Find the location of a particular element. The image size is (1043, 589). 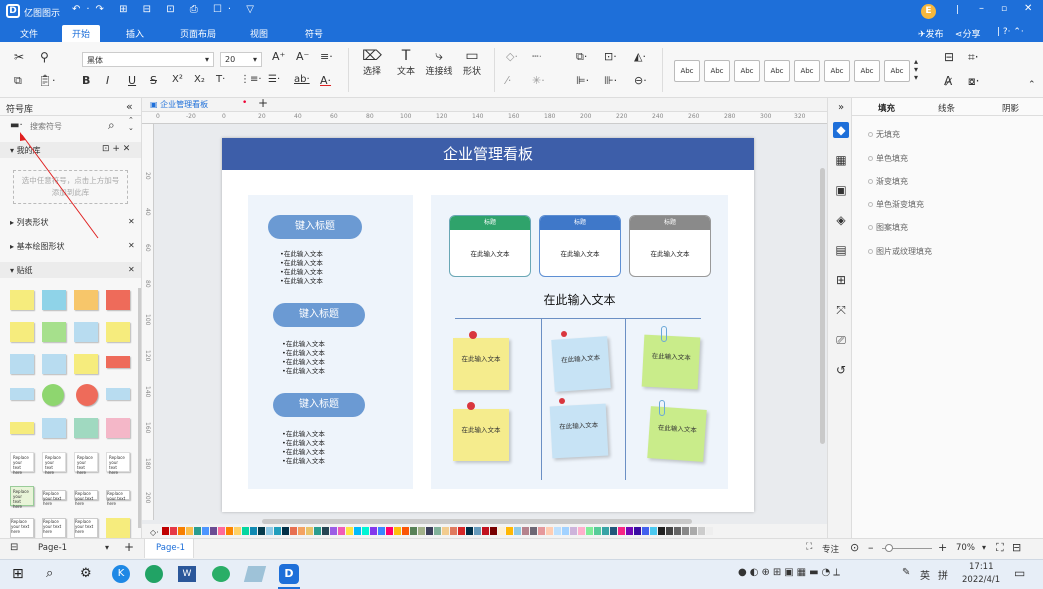

focus-icon: ⛶ is located at coordinates (809, 547).